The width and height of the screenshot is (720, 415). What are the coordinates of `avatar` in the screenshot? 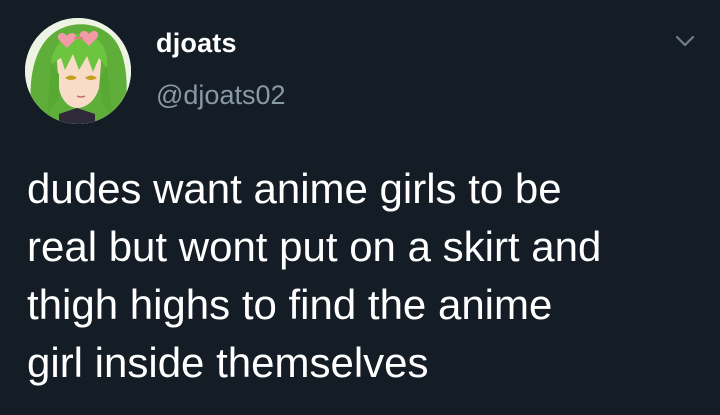 It's located at (78, 71).